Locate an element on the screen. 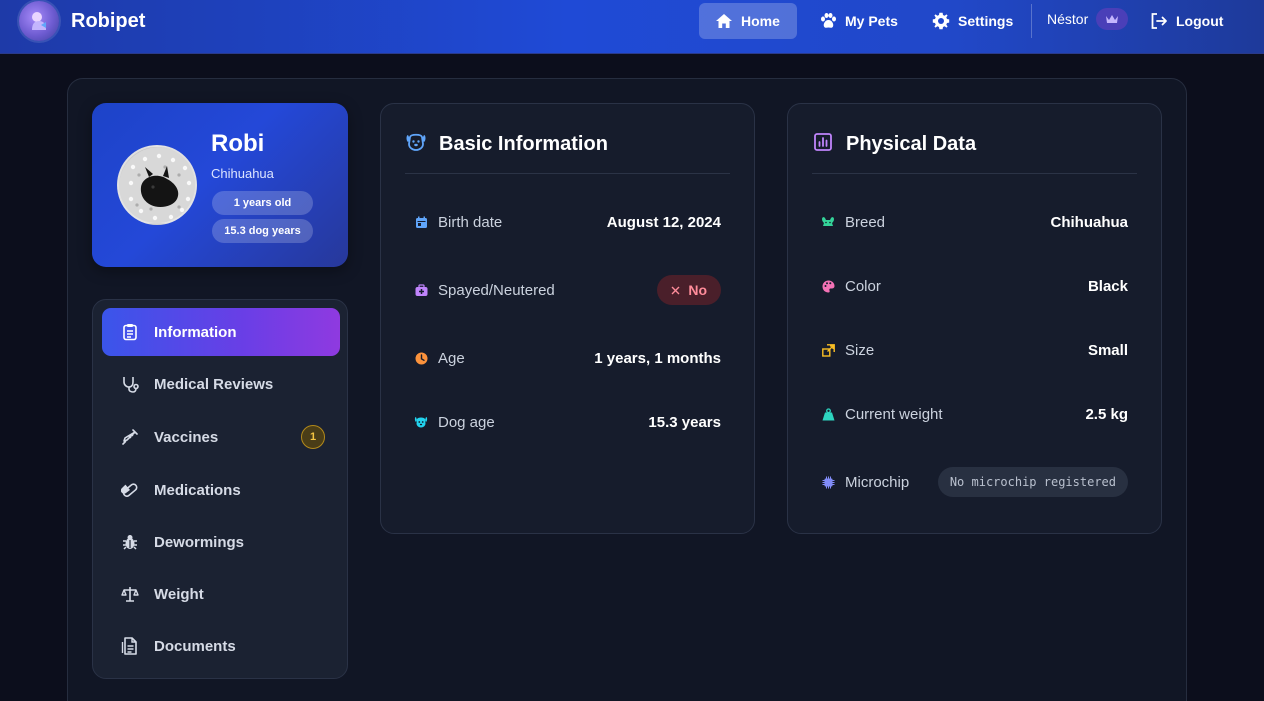  card-title: Physical Data is located at coordinates (911, 144).